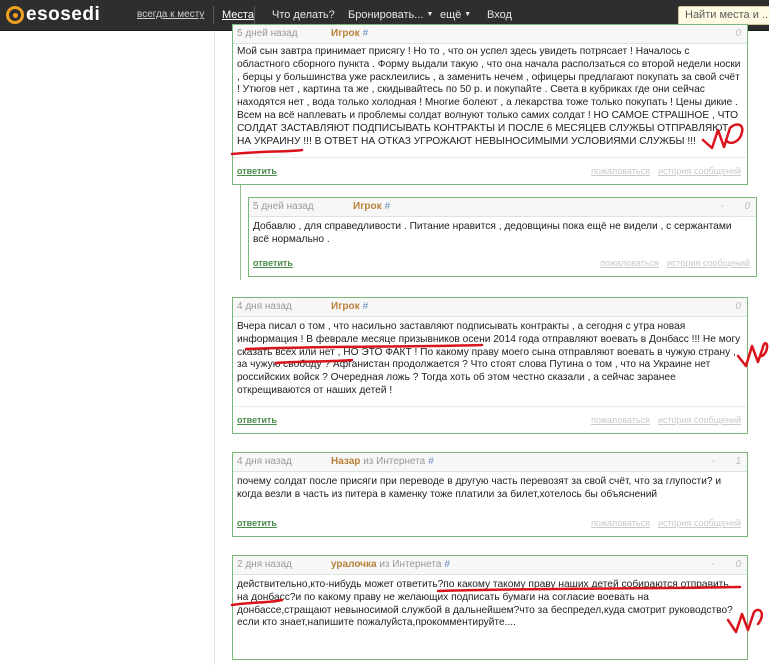 Image resolution: width=769 pixels, height=665 pixels. Describe the element at coordinates (63, 14) in the screenshot. I see `logo-text: esosedi` at that location.